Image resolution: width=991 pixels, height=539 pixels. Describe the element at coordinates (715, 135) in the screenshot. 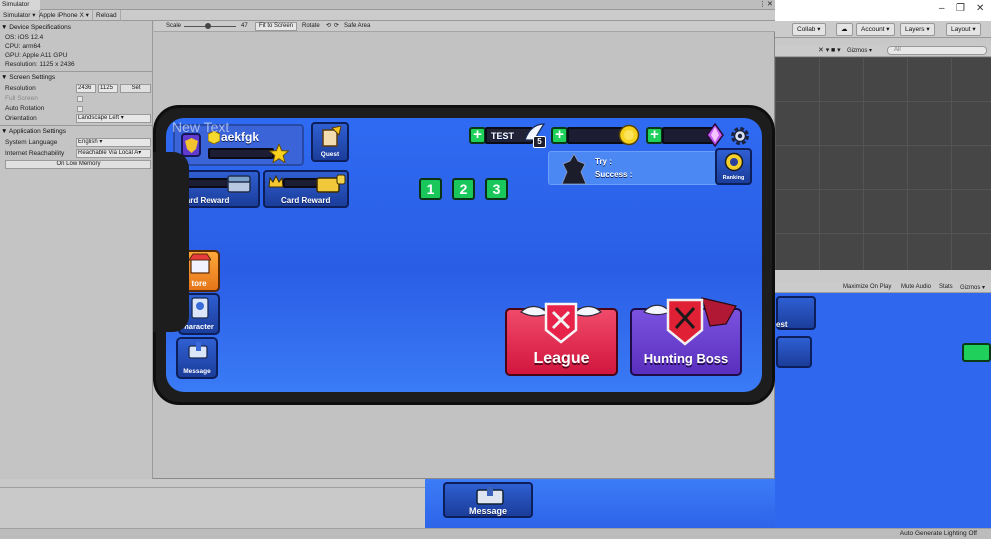

I see `gem-icon` at that location.